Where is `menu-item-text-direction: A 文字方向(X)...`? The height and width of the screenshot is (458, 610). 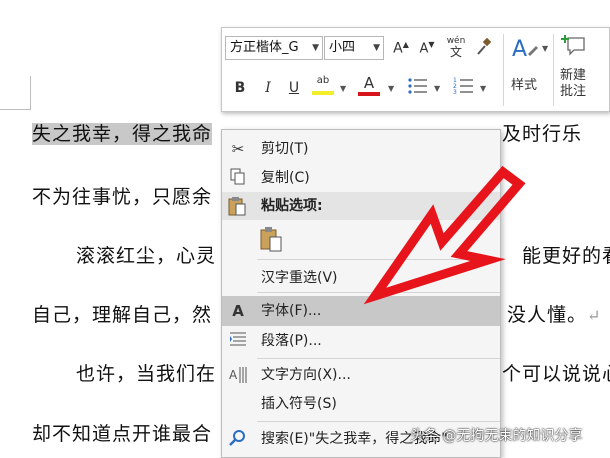 menu-item-text-direction: A 文字方向(X)... is located at coordinates (361, 375).